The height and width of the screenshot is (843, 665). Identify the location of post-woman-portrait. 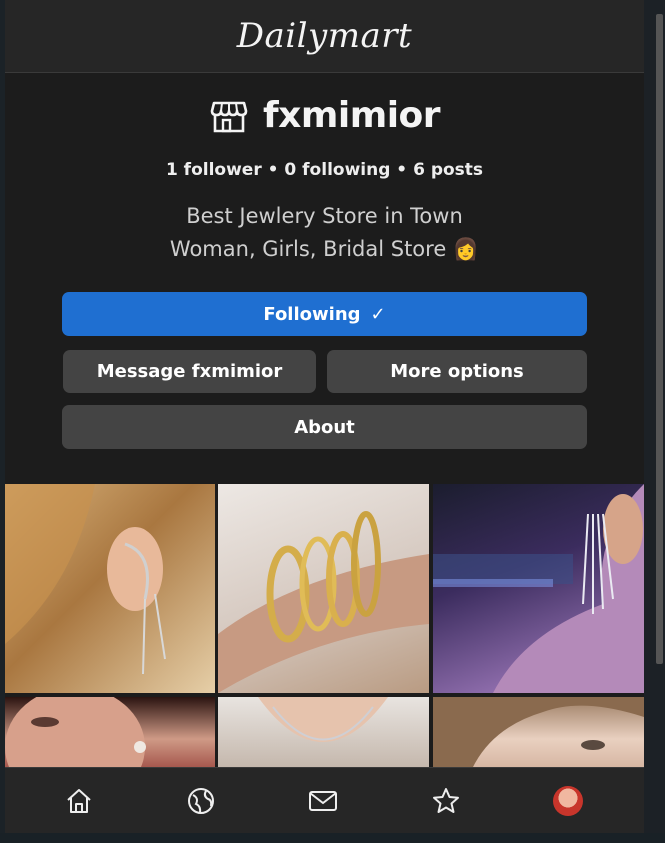
(538, 732).